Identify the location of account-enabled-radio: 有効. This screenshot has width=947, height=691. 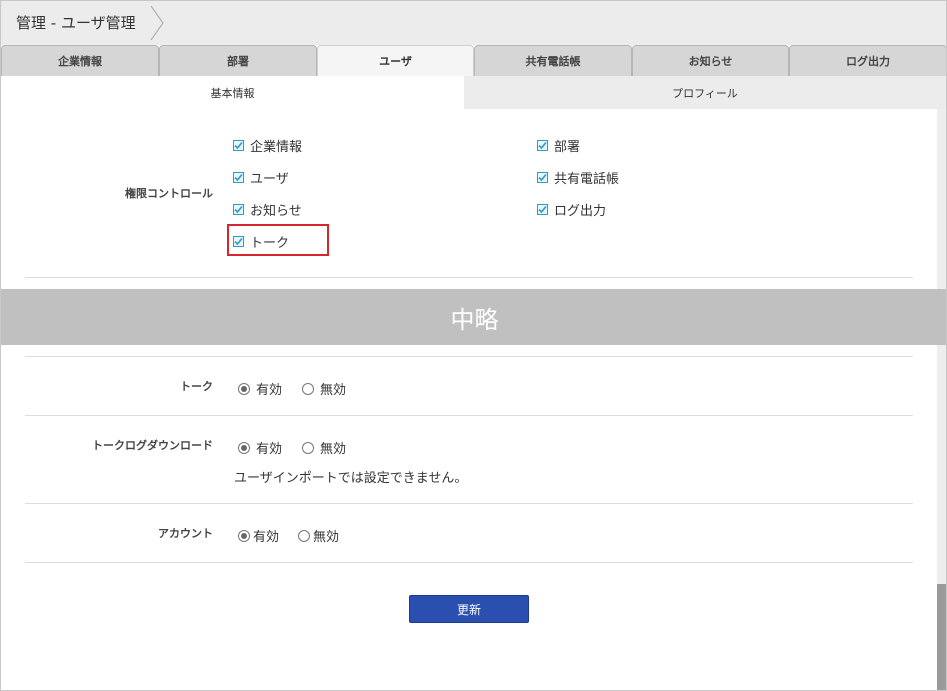
(258, 535).